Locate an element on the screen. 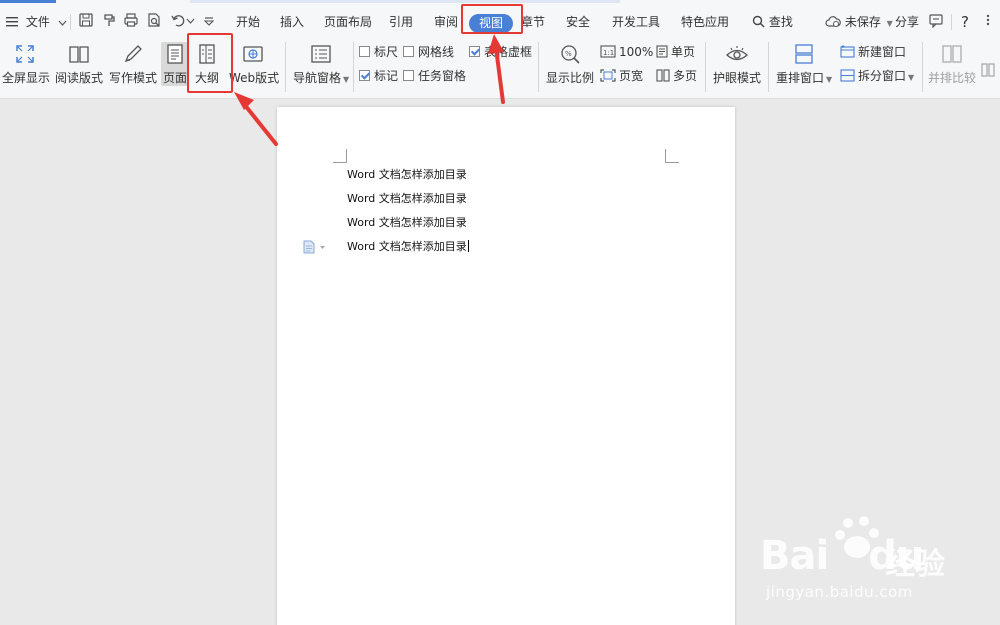 Image resolution: width=1000 pixels, height=625 pixels. compare-side-by-side-button: 并排比较 is located at coordinates (952, 64).